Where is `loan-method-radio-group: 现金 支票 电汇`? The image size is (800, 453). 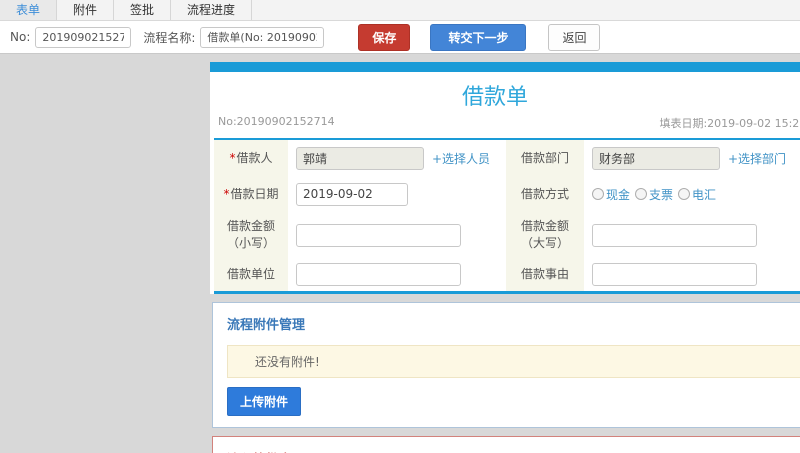 loan-method-radio-group: 现金 支票 电汇 is located at coordinates (656, 194).